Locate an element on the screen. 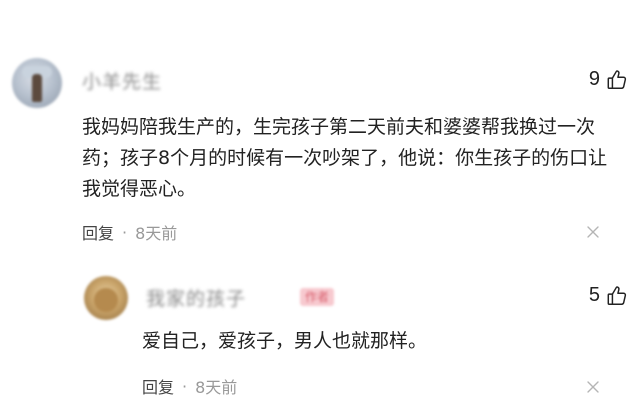  reply-username: 我家的孩子 is located at coordinates (196, 297).